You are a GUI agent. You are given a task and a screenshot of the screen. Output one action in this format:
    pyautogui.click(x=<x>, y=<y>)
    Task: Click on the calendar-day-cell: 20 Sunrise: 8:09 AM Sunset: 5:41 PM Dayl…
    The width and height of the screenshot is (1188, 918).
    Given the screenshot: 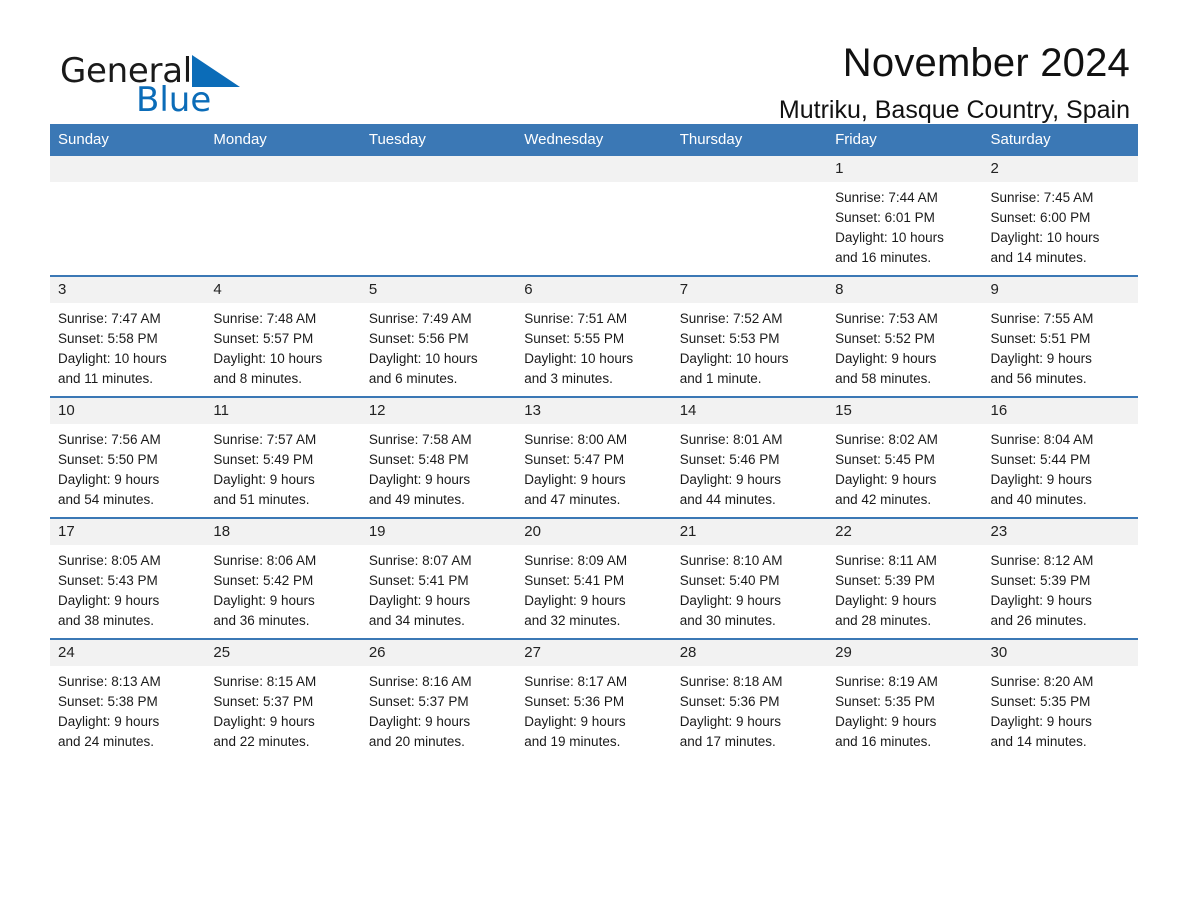 What is the action you would take?
    pyautogui.click(x=594, y=578)
    